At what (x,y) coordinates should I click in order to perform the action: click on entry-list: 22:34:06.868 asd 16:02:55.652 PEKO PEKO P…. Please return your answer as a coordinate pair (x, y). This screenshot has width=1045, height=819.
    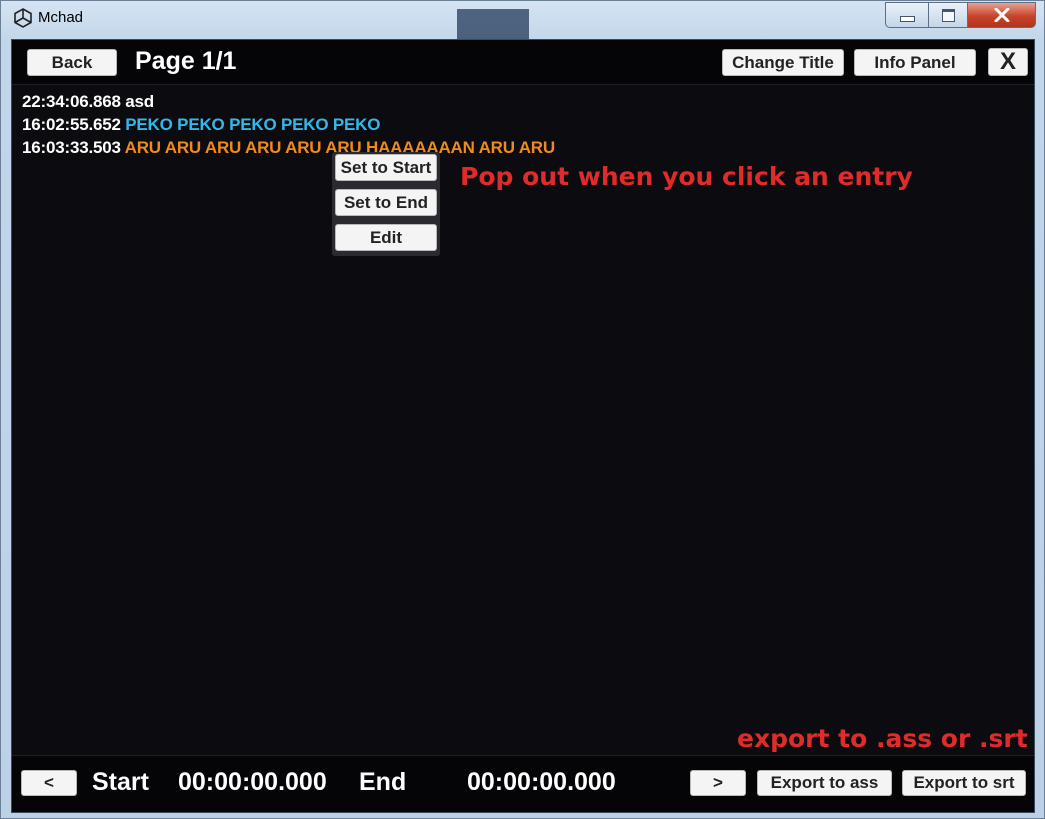
    Looking at the image, I should click on (288, 126).